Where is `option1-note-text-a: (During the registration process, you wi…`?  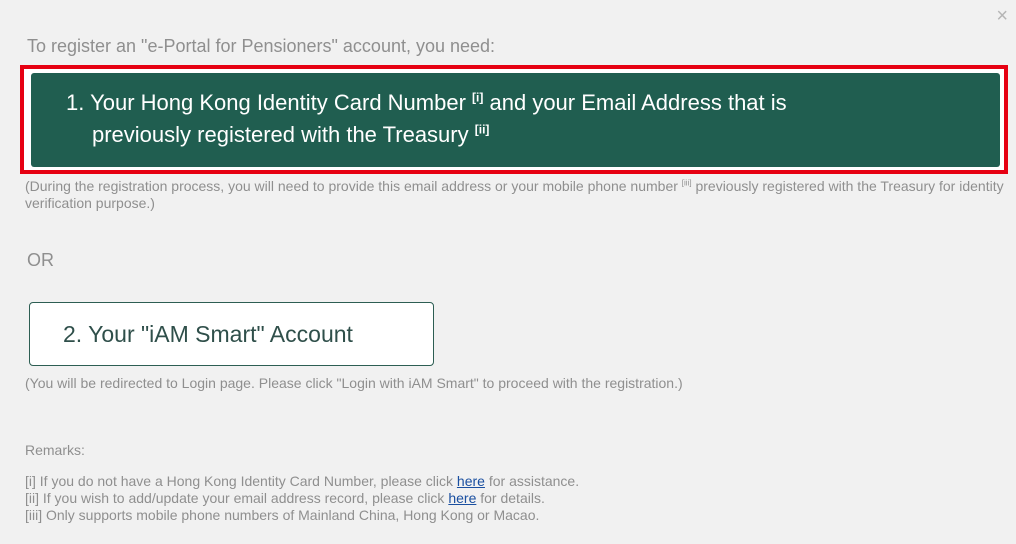
option1-note-text-a: (During the registration process, you wi… is located at coordinates (351, 186).